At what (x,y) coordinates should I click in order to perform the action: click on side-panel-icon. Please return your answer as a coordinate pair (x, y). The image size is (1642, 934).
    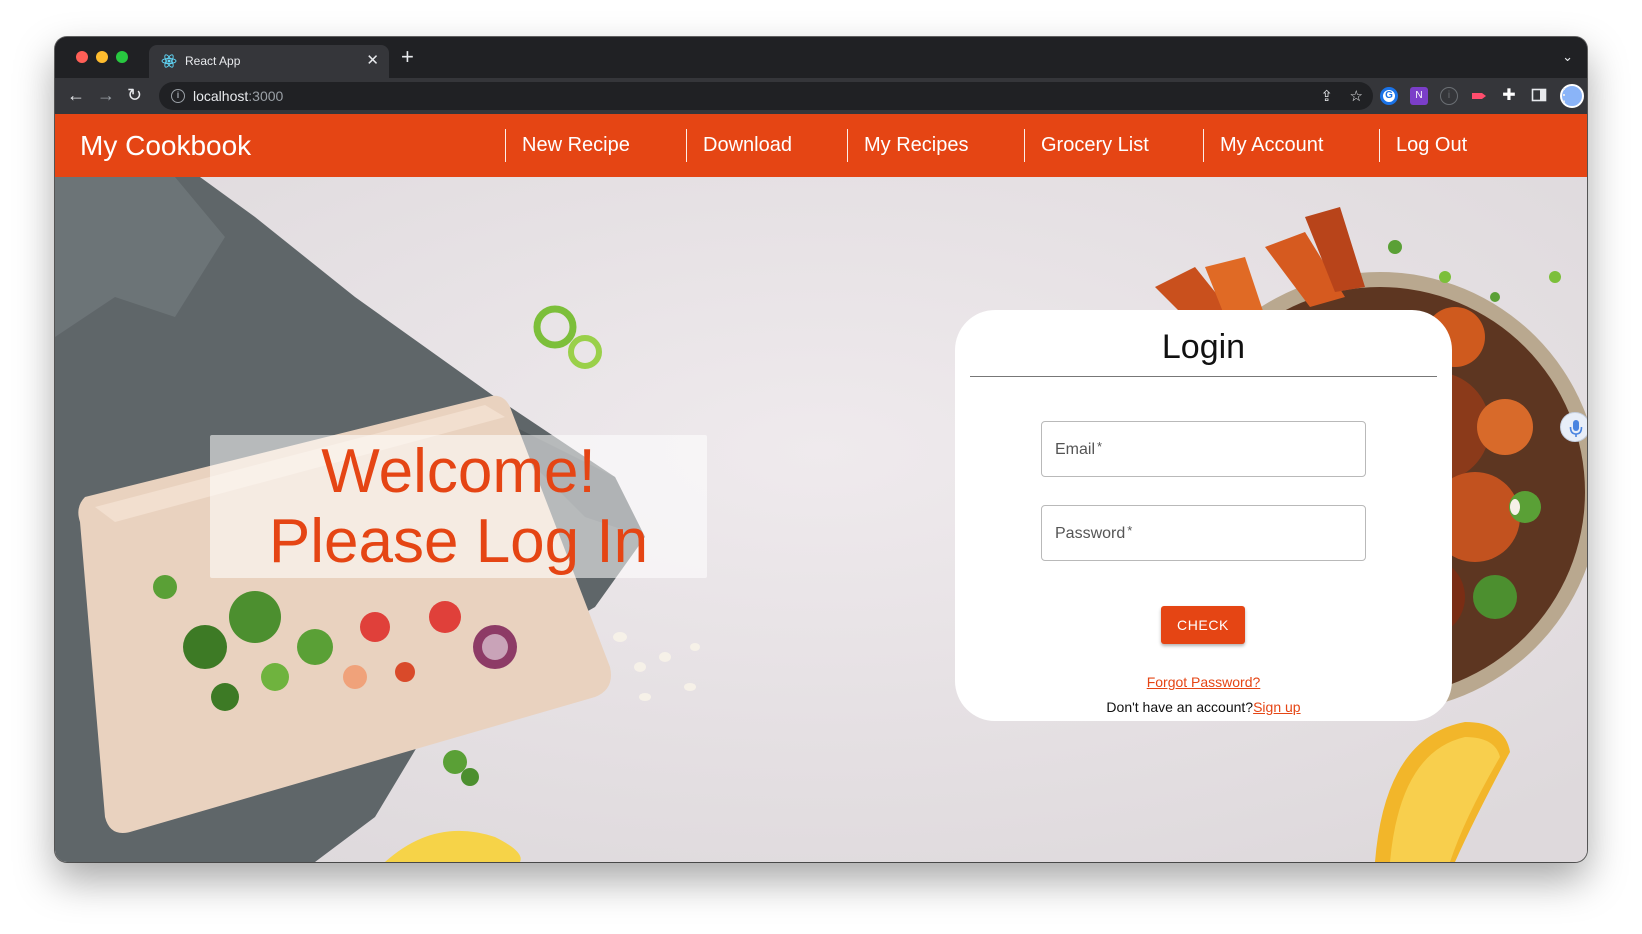
    Looking at the image, I should click on (1539, 96).